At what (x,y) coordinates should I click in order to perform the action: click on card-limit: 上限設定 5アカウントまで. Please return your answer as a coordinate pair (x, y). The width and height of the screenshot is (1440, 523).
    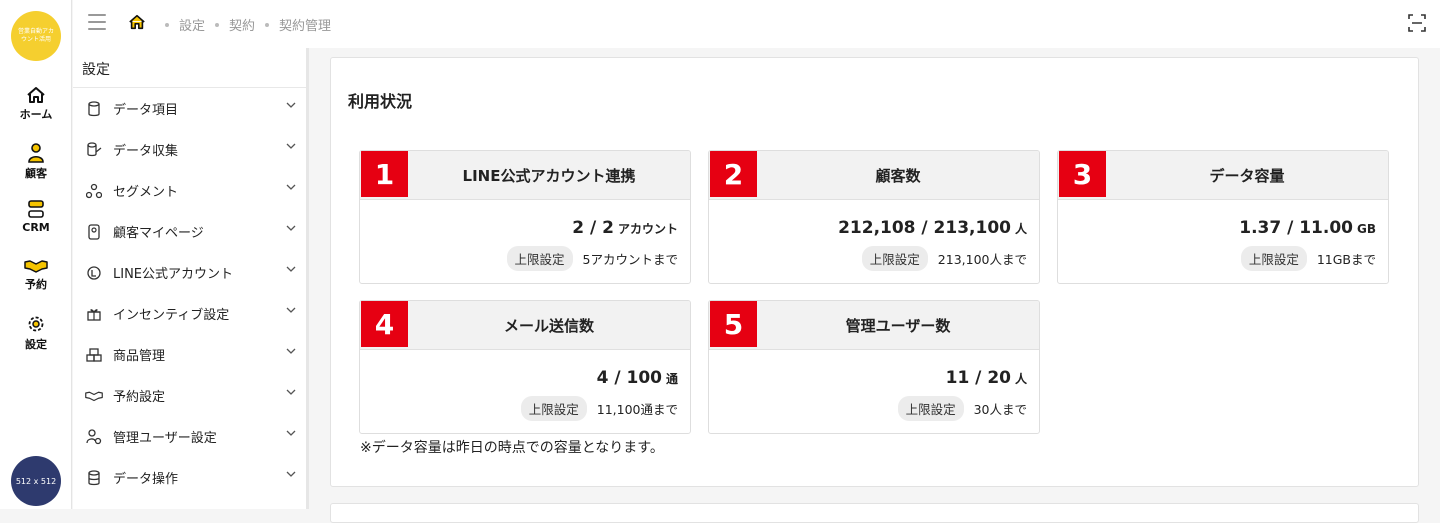
    Looking at the image, I should click on (592, 258).